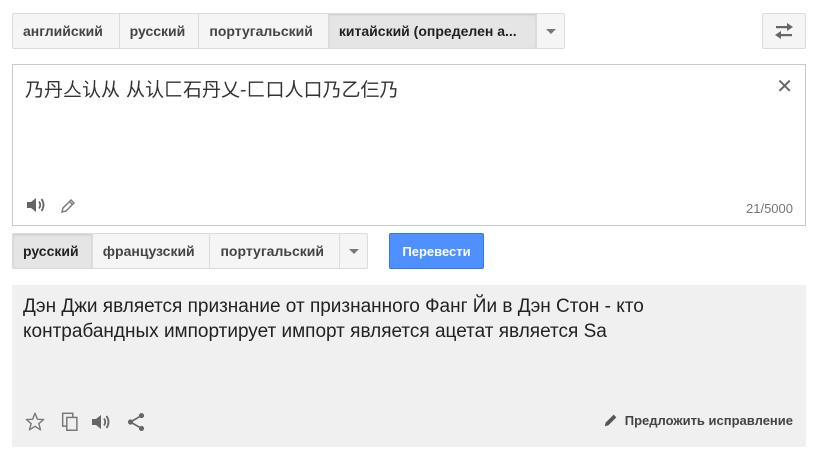  What do you see at coordinates (211, 88) in the screenshot?
I see `source-text: 乃丹亼认从 从认匚石丹乂-匚口人口乃乙仨乃` at bounding box center [211, 88].